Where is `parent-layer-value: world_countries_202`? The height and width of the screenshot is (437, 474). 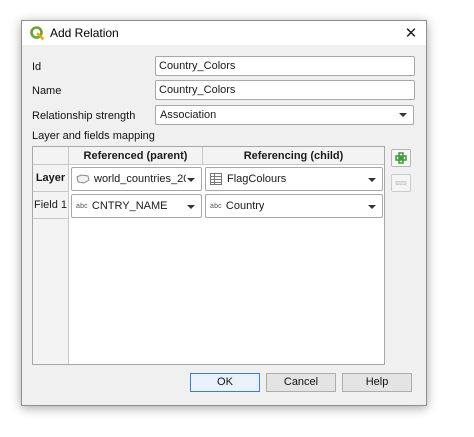
parent-layer-value: world_countries_202 is located at coordinates (140, 179).